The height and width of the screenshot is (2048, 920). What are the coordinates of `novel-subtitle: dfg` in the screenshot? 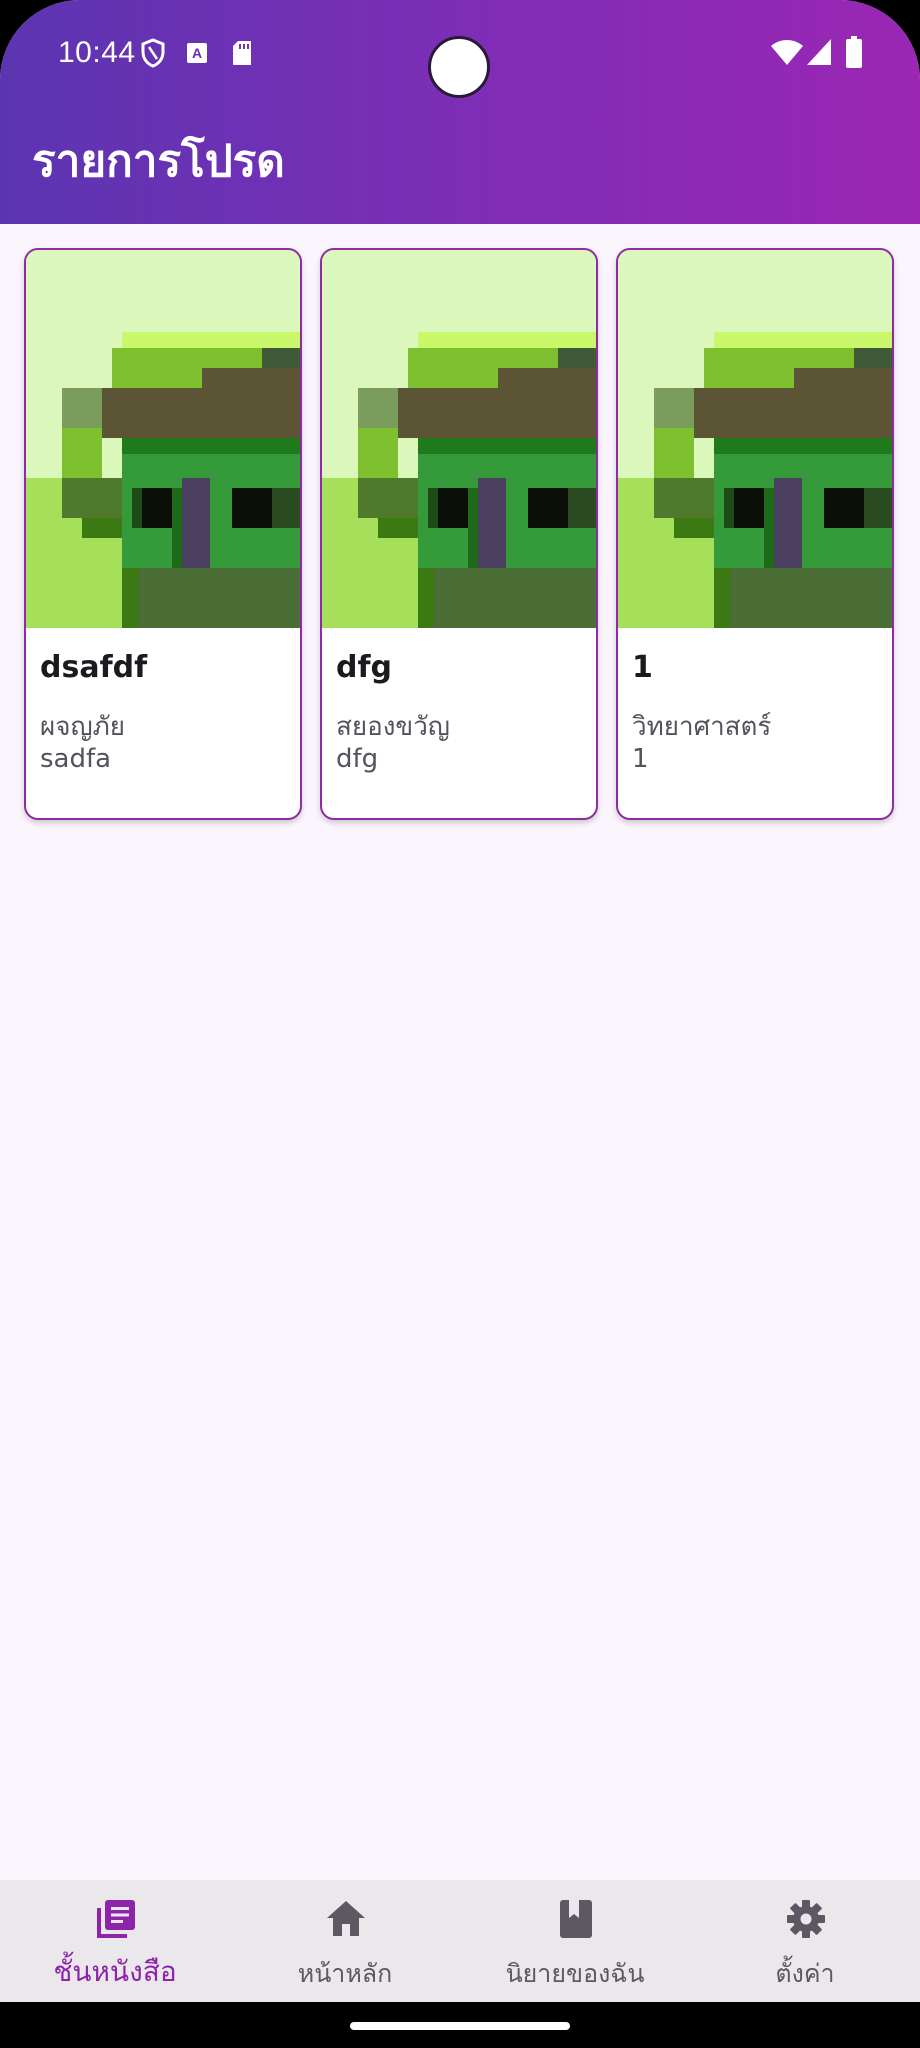 It's located at (357, 759).